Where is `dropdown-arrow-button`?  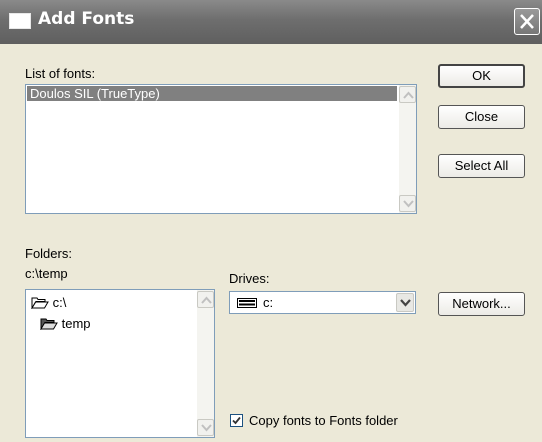
dropdown-arrow-button is located at coordinates (405, 302).